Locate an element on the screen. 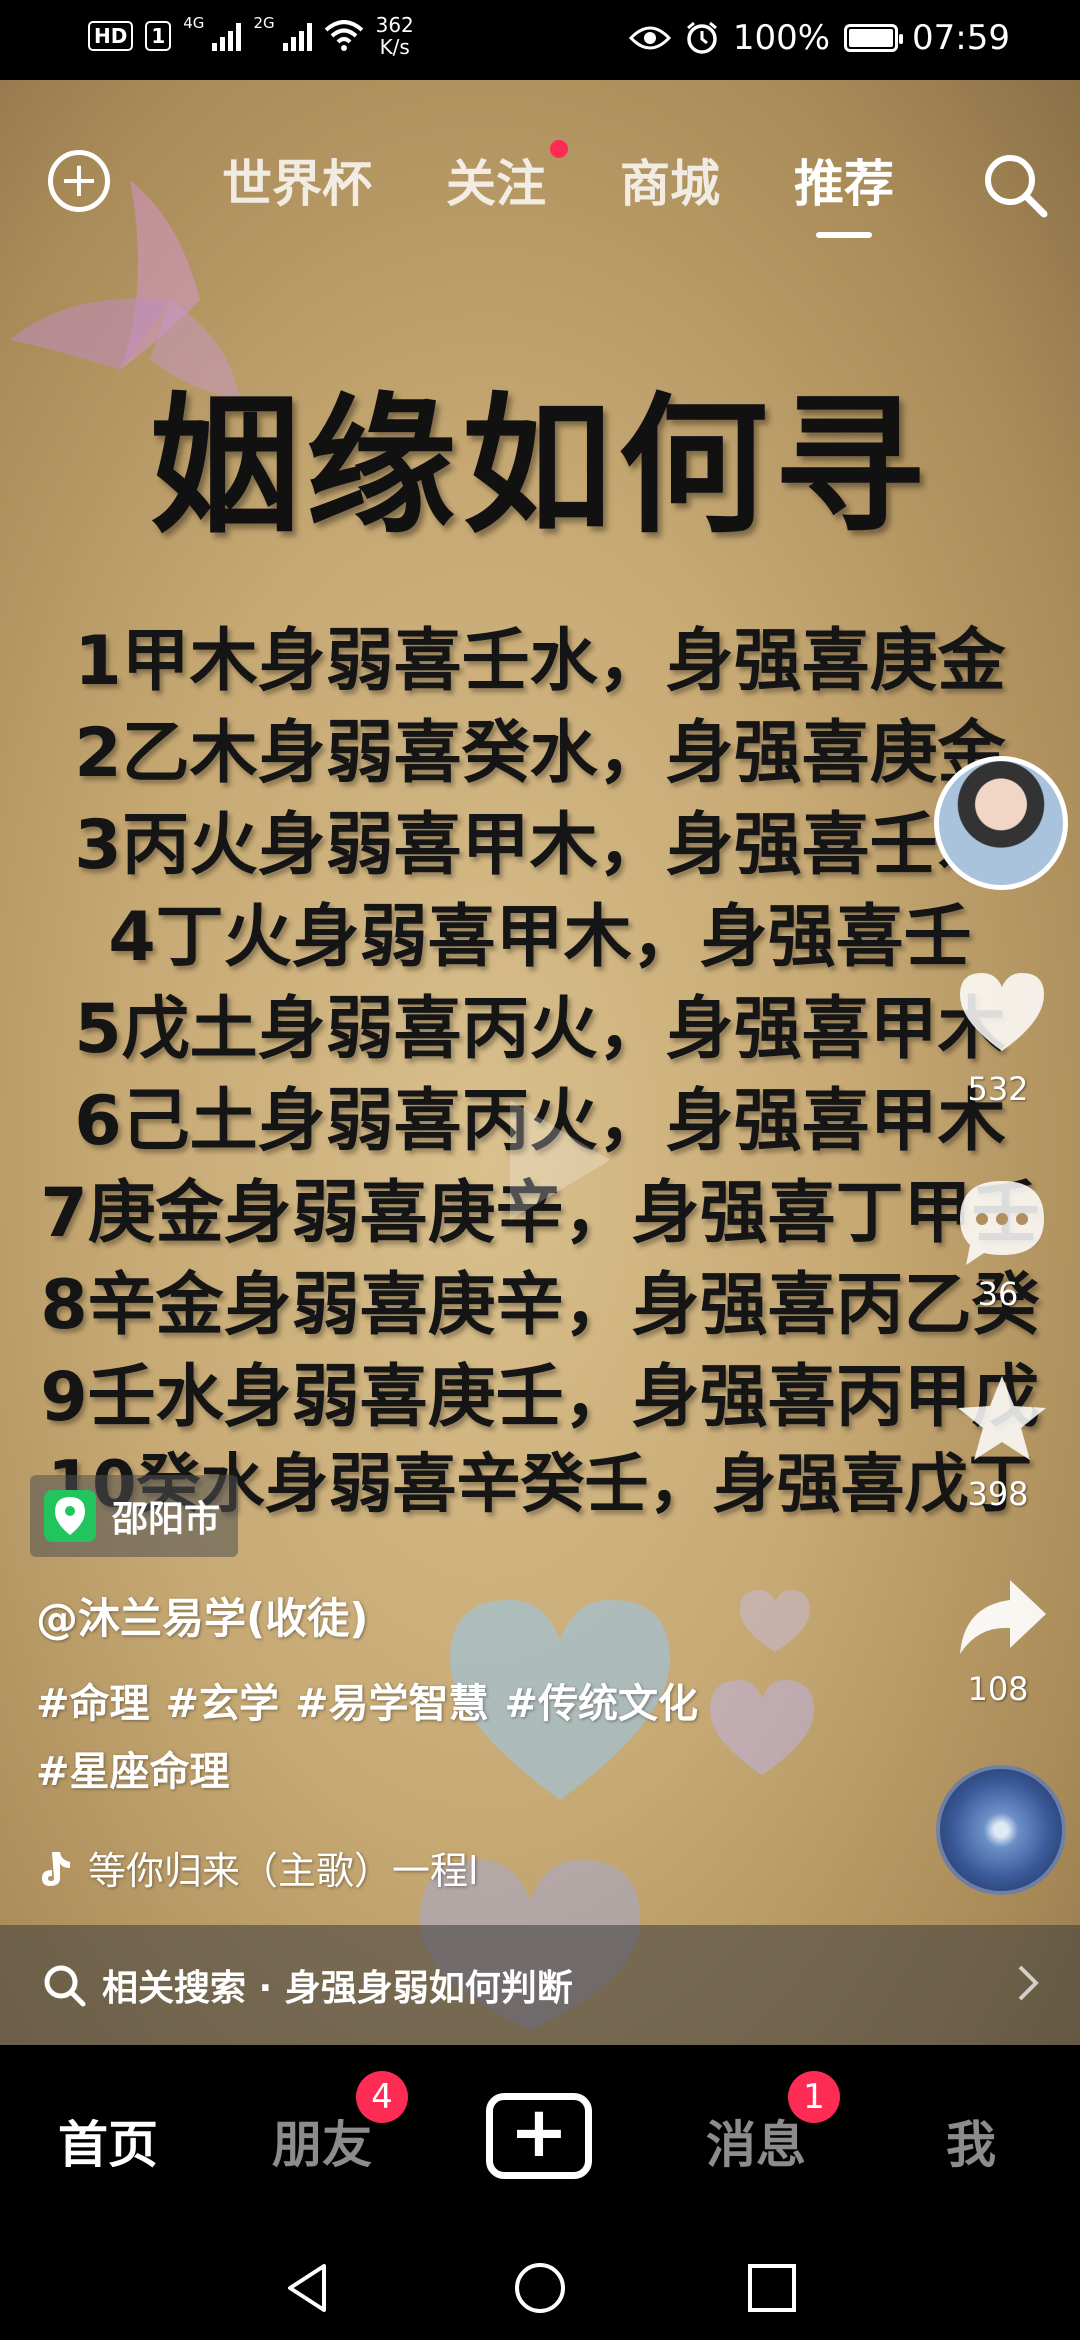 The image size is (1080, 2340). comment-count: 36 is located at coordinates (998, 1294).